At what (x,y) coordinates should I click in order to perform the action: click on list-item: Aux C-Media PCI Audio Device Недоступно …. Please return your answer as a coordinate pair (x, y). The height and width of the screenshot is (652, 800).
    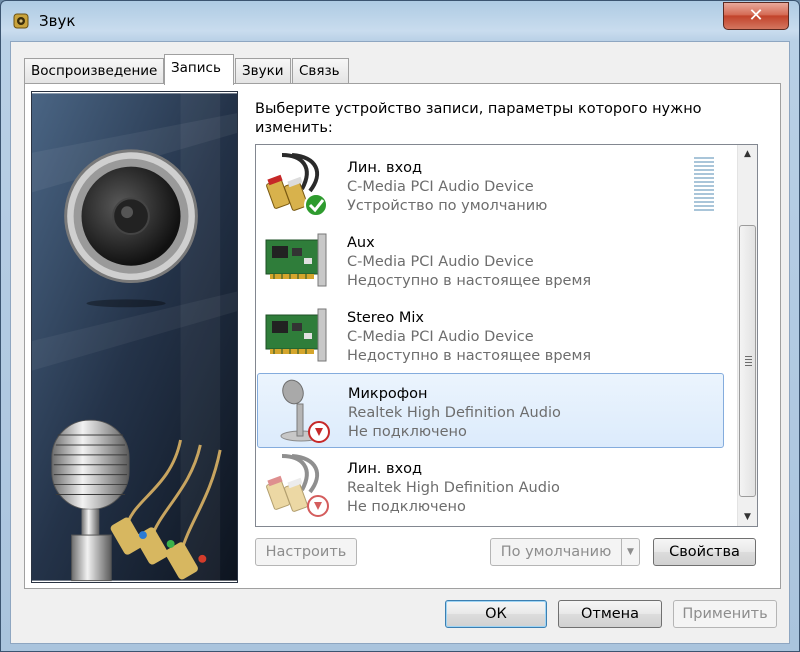
    Looking at the image, I should click on (490, 259).